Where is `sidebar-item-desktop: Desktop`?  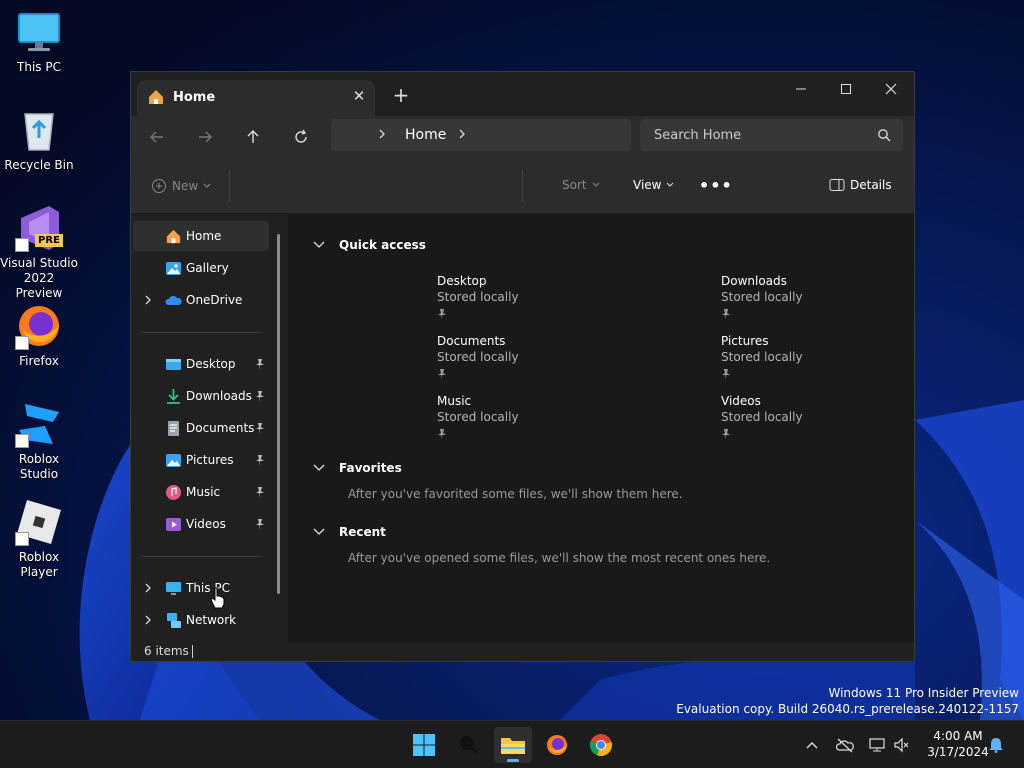
sidebar-item-desktop: Desktop is located at coordinates (201, 364).